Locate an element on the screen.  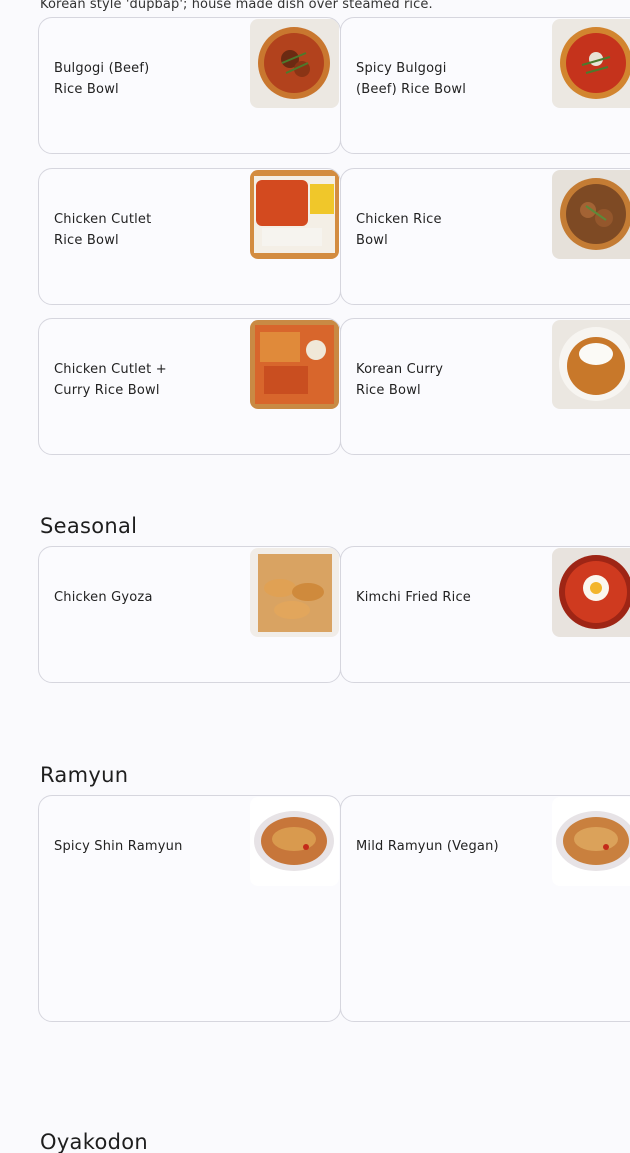
menu-item-name: Korean Curry Rice Bowl is located at coordinates (400, 380).